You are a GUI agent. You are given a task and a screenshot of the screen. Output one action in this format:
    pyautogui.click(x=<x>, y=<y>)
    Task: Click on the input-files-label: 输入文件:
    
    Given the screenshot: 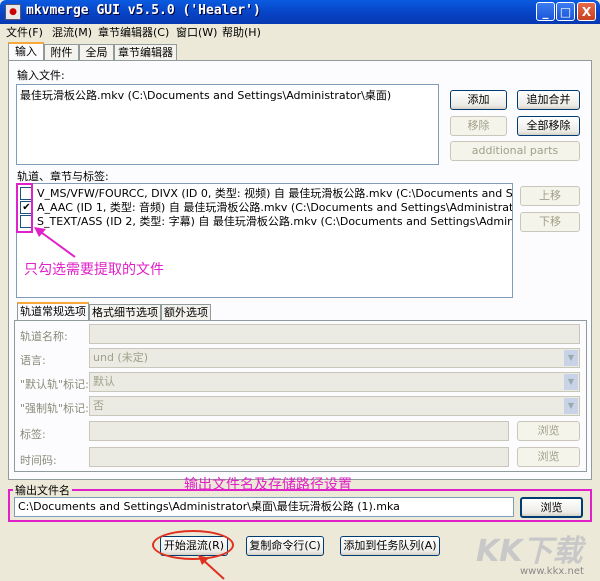 What is the action you would take?
    pyautogui.click(x=41, y=75)
    